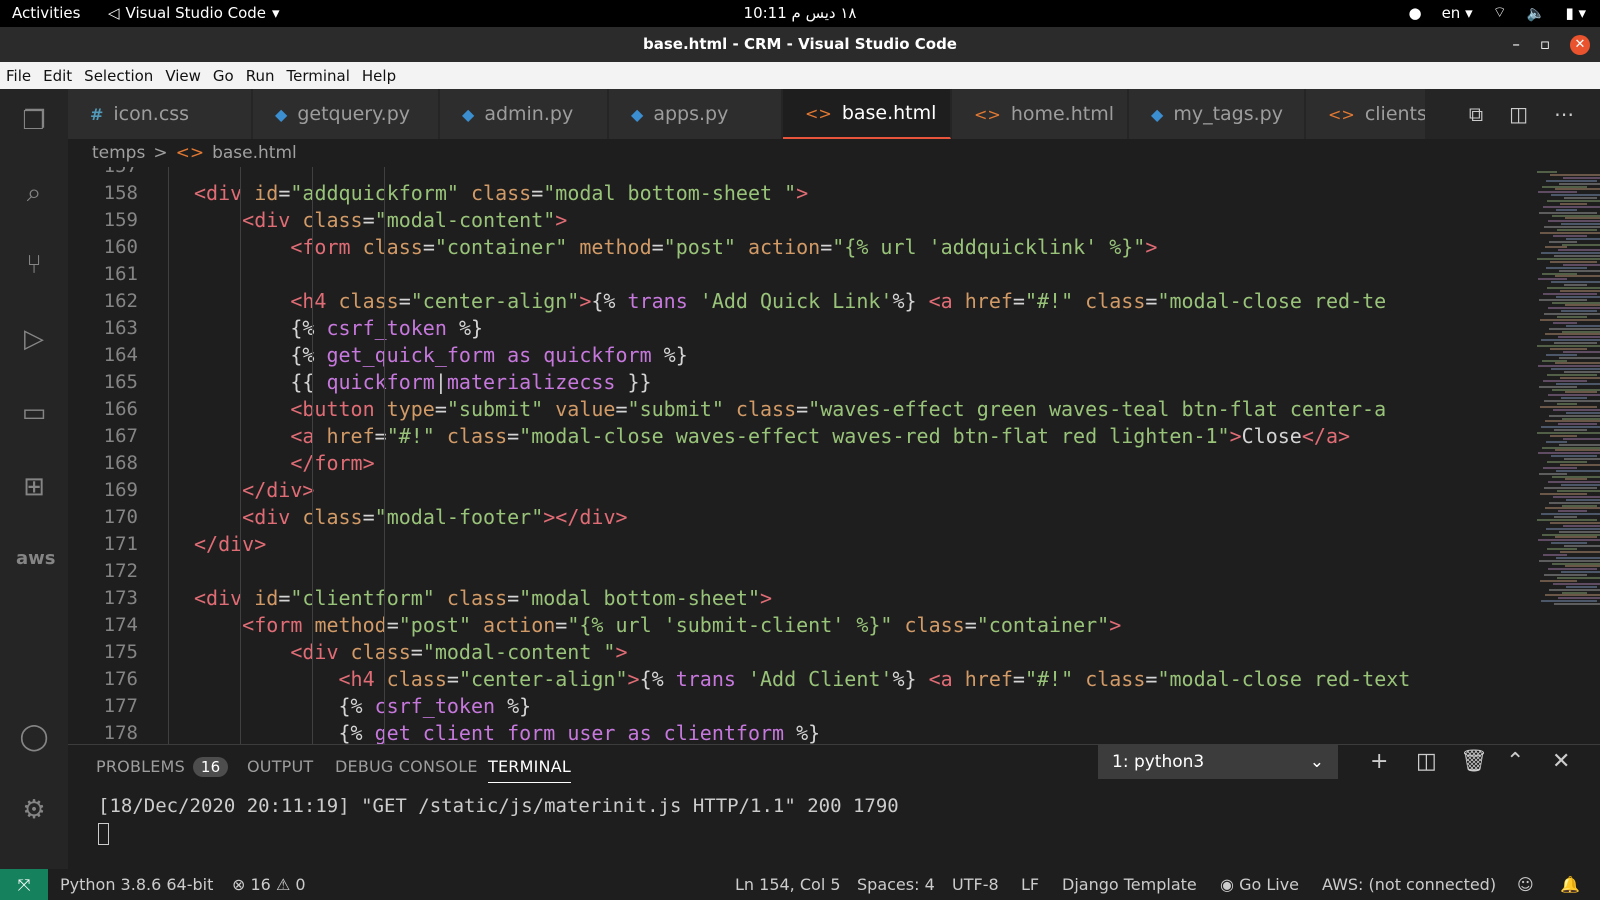 The height and width of the screenshot is (900, 1600). I want to click on source-control-icon: ⑂, so click(34, 265).